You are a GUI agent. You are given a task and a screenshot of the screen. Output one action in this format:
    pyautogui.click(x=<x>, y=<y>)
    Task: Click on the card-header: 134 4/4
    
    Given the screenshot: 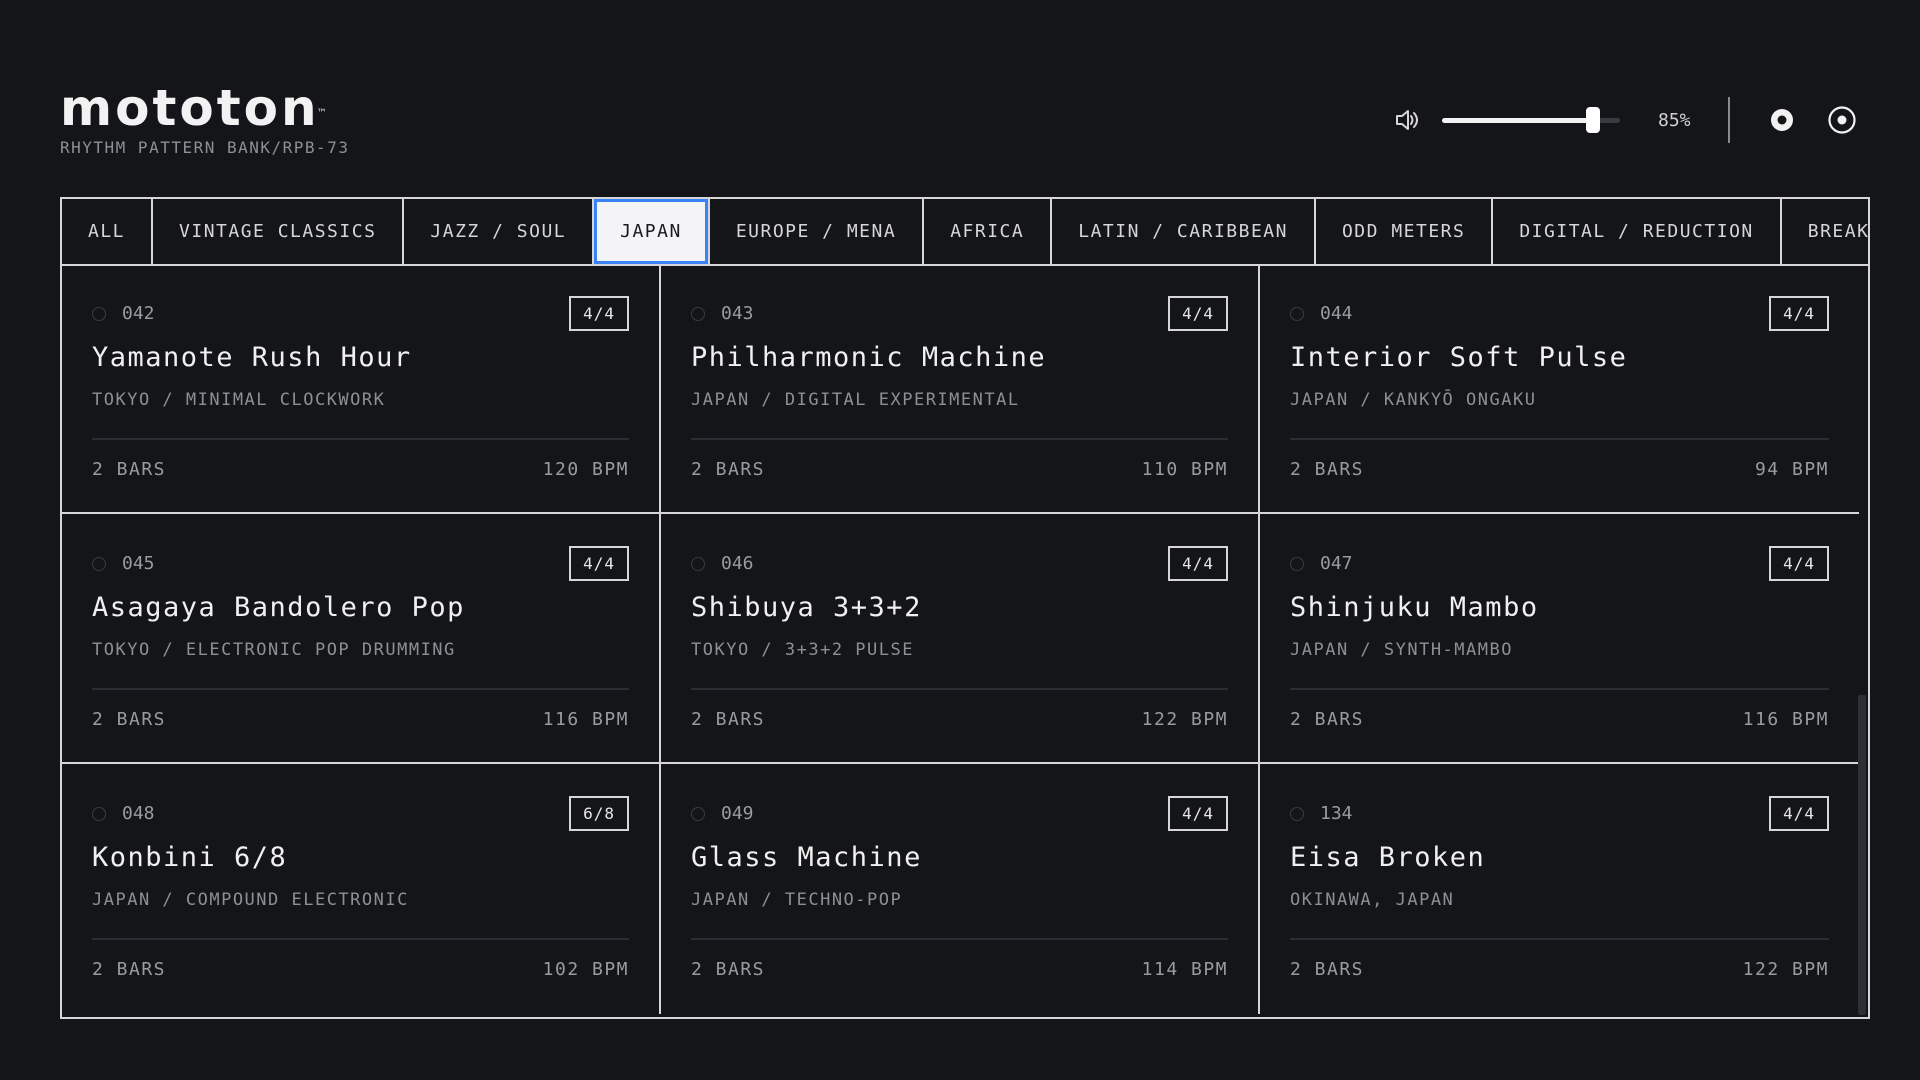 What is the action you would take?
    pyautogui.click(x=1559, y=813)
    